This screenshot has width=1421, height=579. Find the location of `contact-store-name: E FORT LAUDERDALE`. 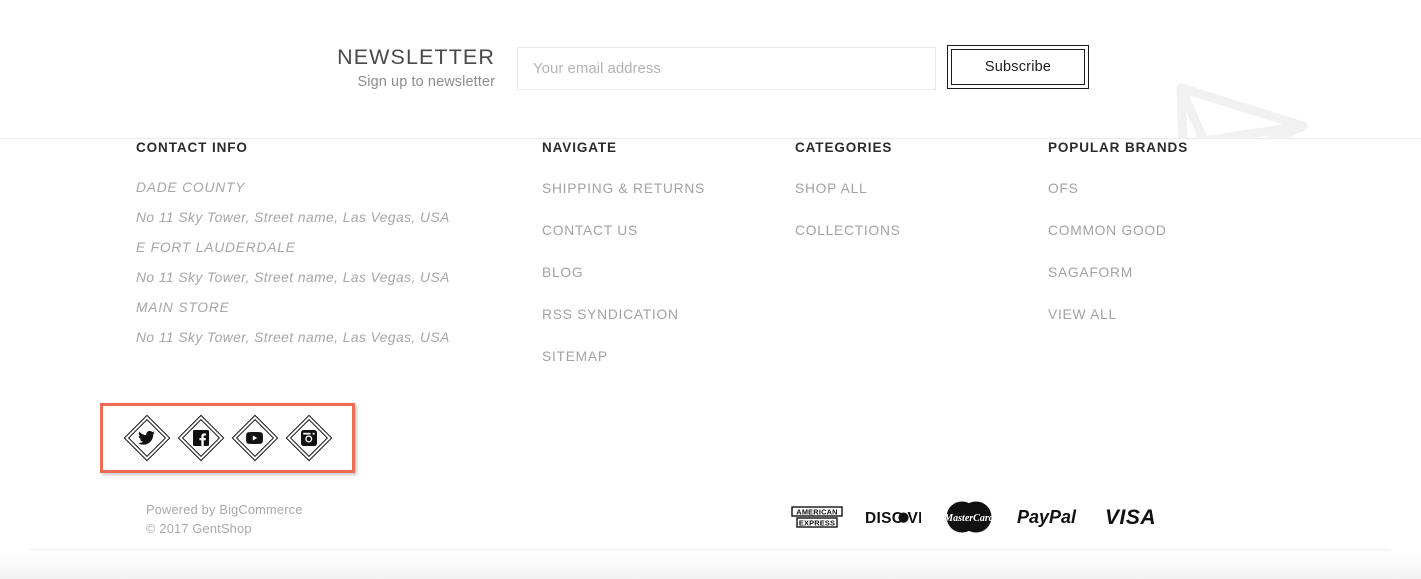

contact-store-name: E FORT LAUDERDALE is located at coordinates (216, 247).